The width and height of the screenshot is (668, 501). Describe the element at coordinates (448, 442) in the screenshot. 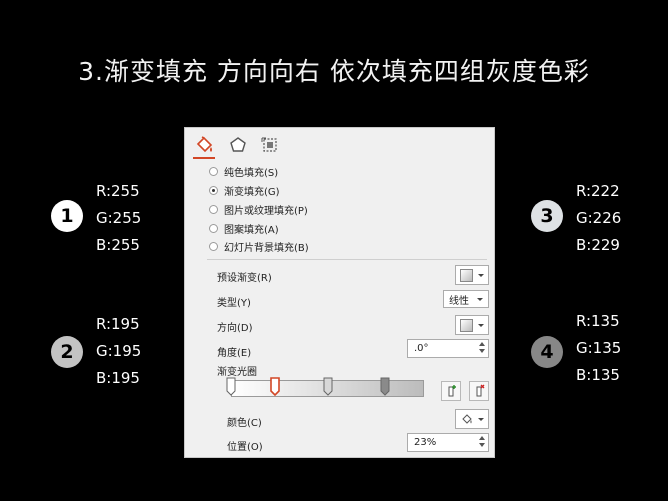

I see `position-input: 23%` at that location.